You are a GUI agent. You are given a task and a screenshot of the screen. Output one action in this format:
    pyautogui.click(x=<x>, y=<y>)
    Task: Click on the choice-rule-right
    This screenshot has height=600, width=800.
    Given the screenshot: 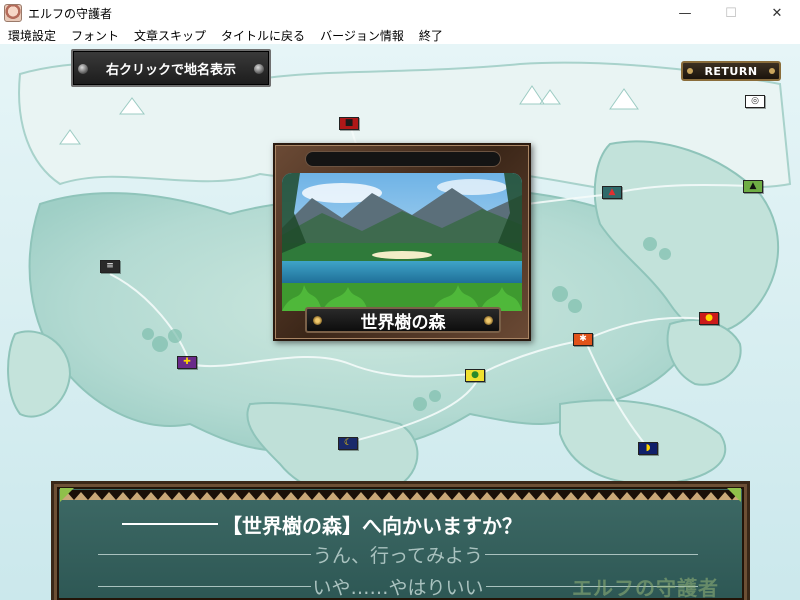 What is the action you would take?
    pyautogui.click(x=591, y=554)
    